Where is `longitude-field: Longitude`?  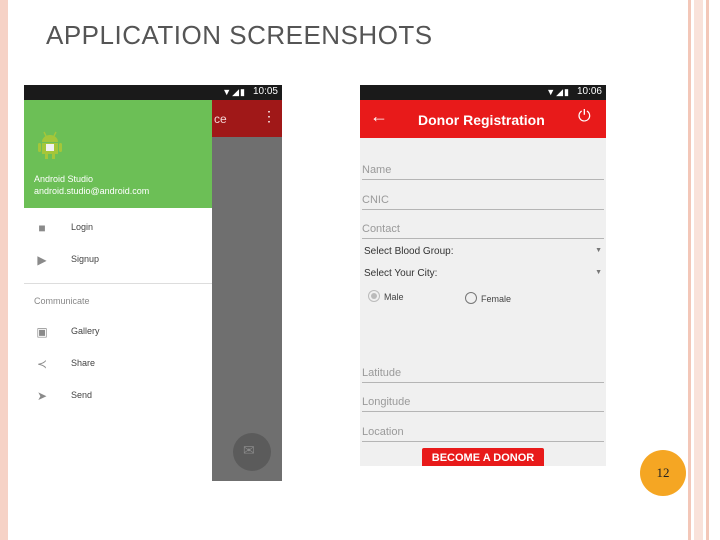
longitude-field: Longitude is located at coordinates (483, 403).